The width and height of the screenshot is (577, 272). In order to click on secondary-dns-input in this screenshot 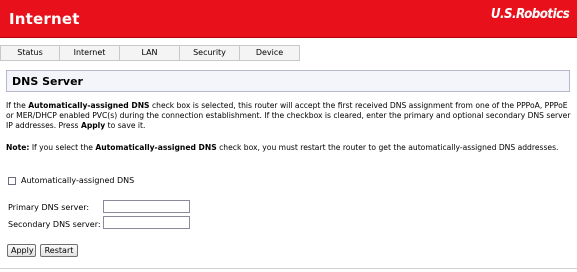, I will do `click(146, 222)`.